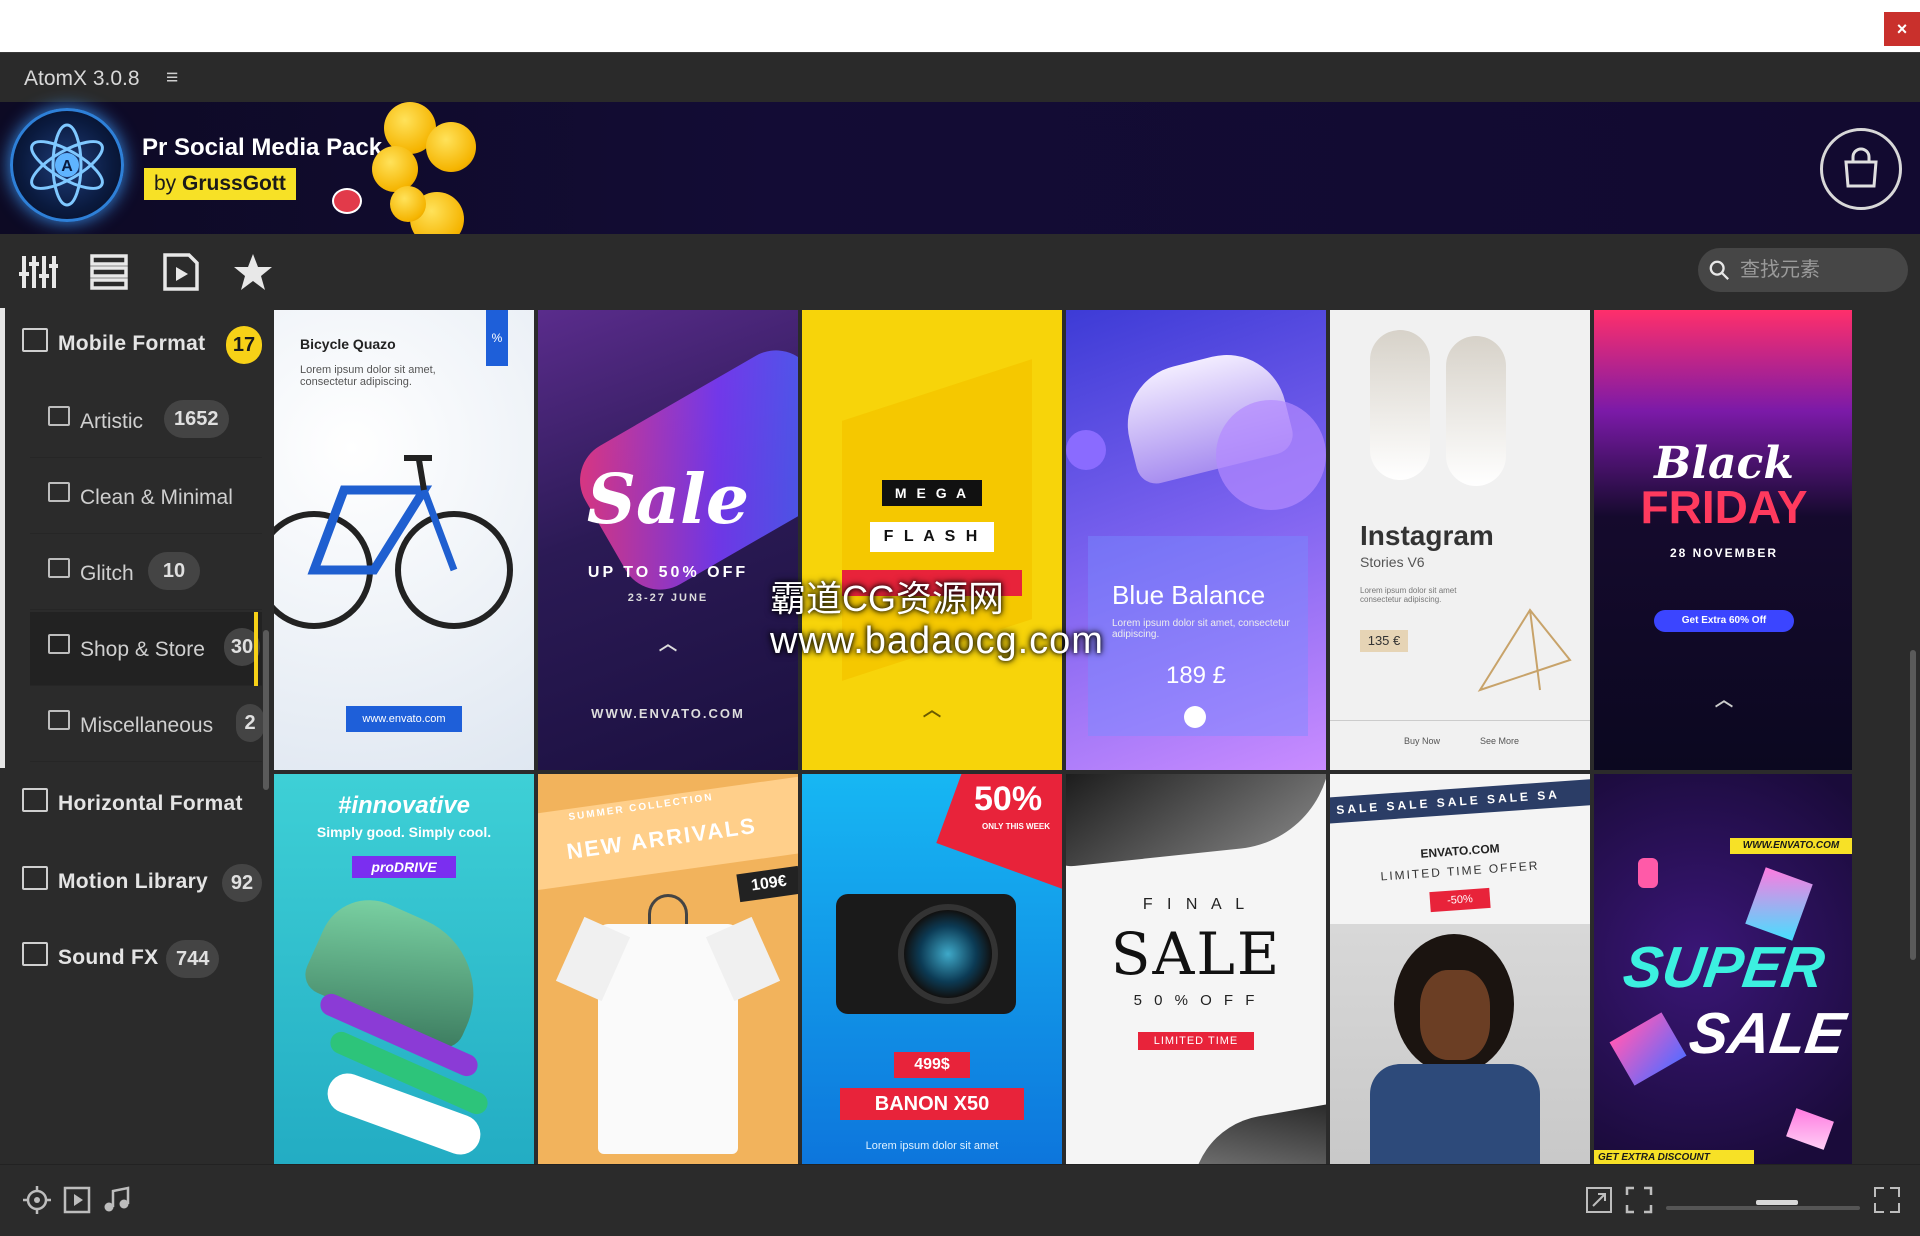 The height and width of the screenshot is (1236, 1920). What do you see at coordinates (172, 78) in the screenshot?
I see `hamburger-icon: ≡` at bounding box center [172, 78].